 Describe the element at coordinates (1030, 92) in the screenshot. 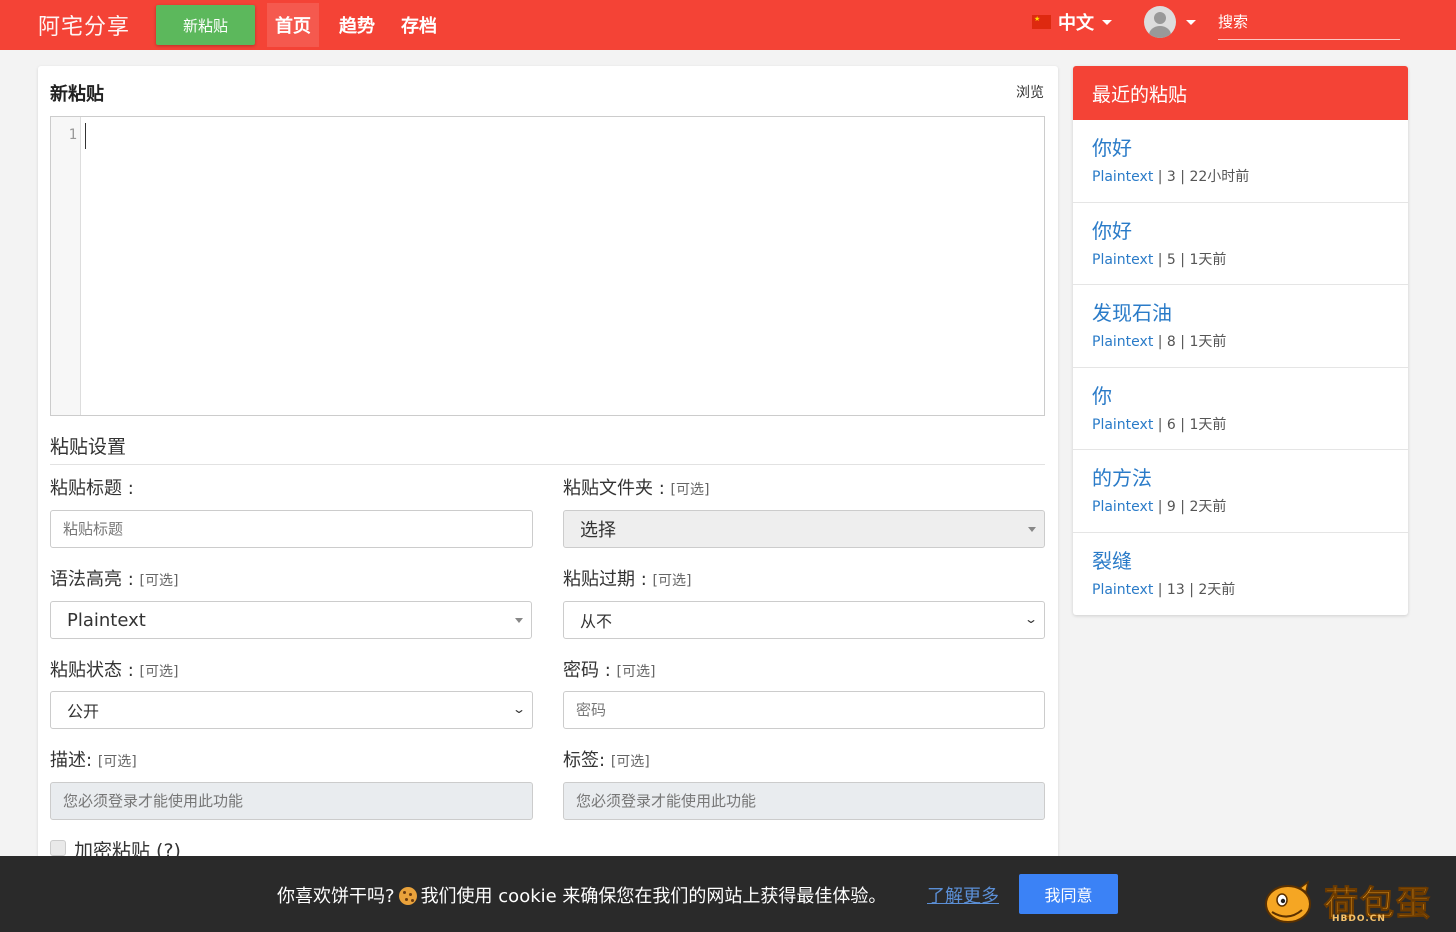

I see `browse-link: 浏览` at that location.